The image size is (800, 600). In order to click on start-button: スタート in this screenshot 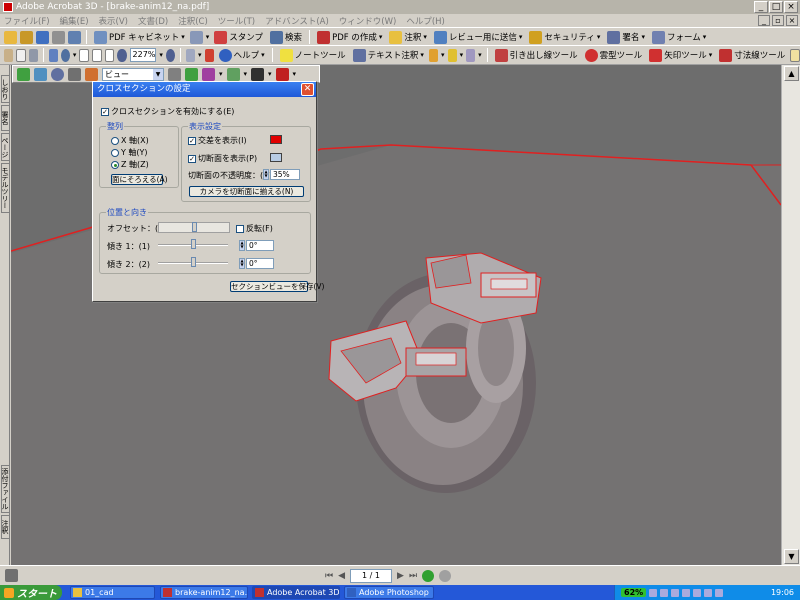, I will do `click(31, 592)`.